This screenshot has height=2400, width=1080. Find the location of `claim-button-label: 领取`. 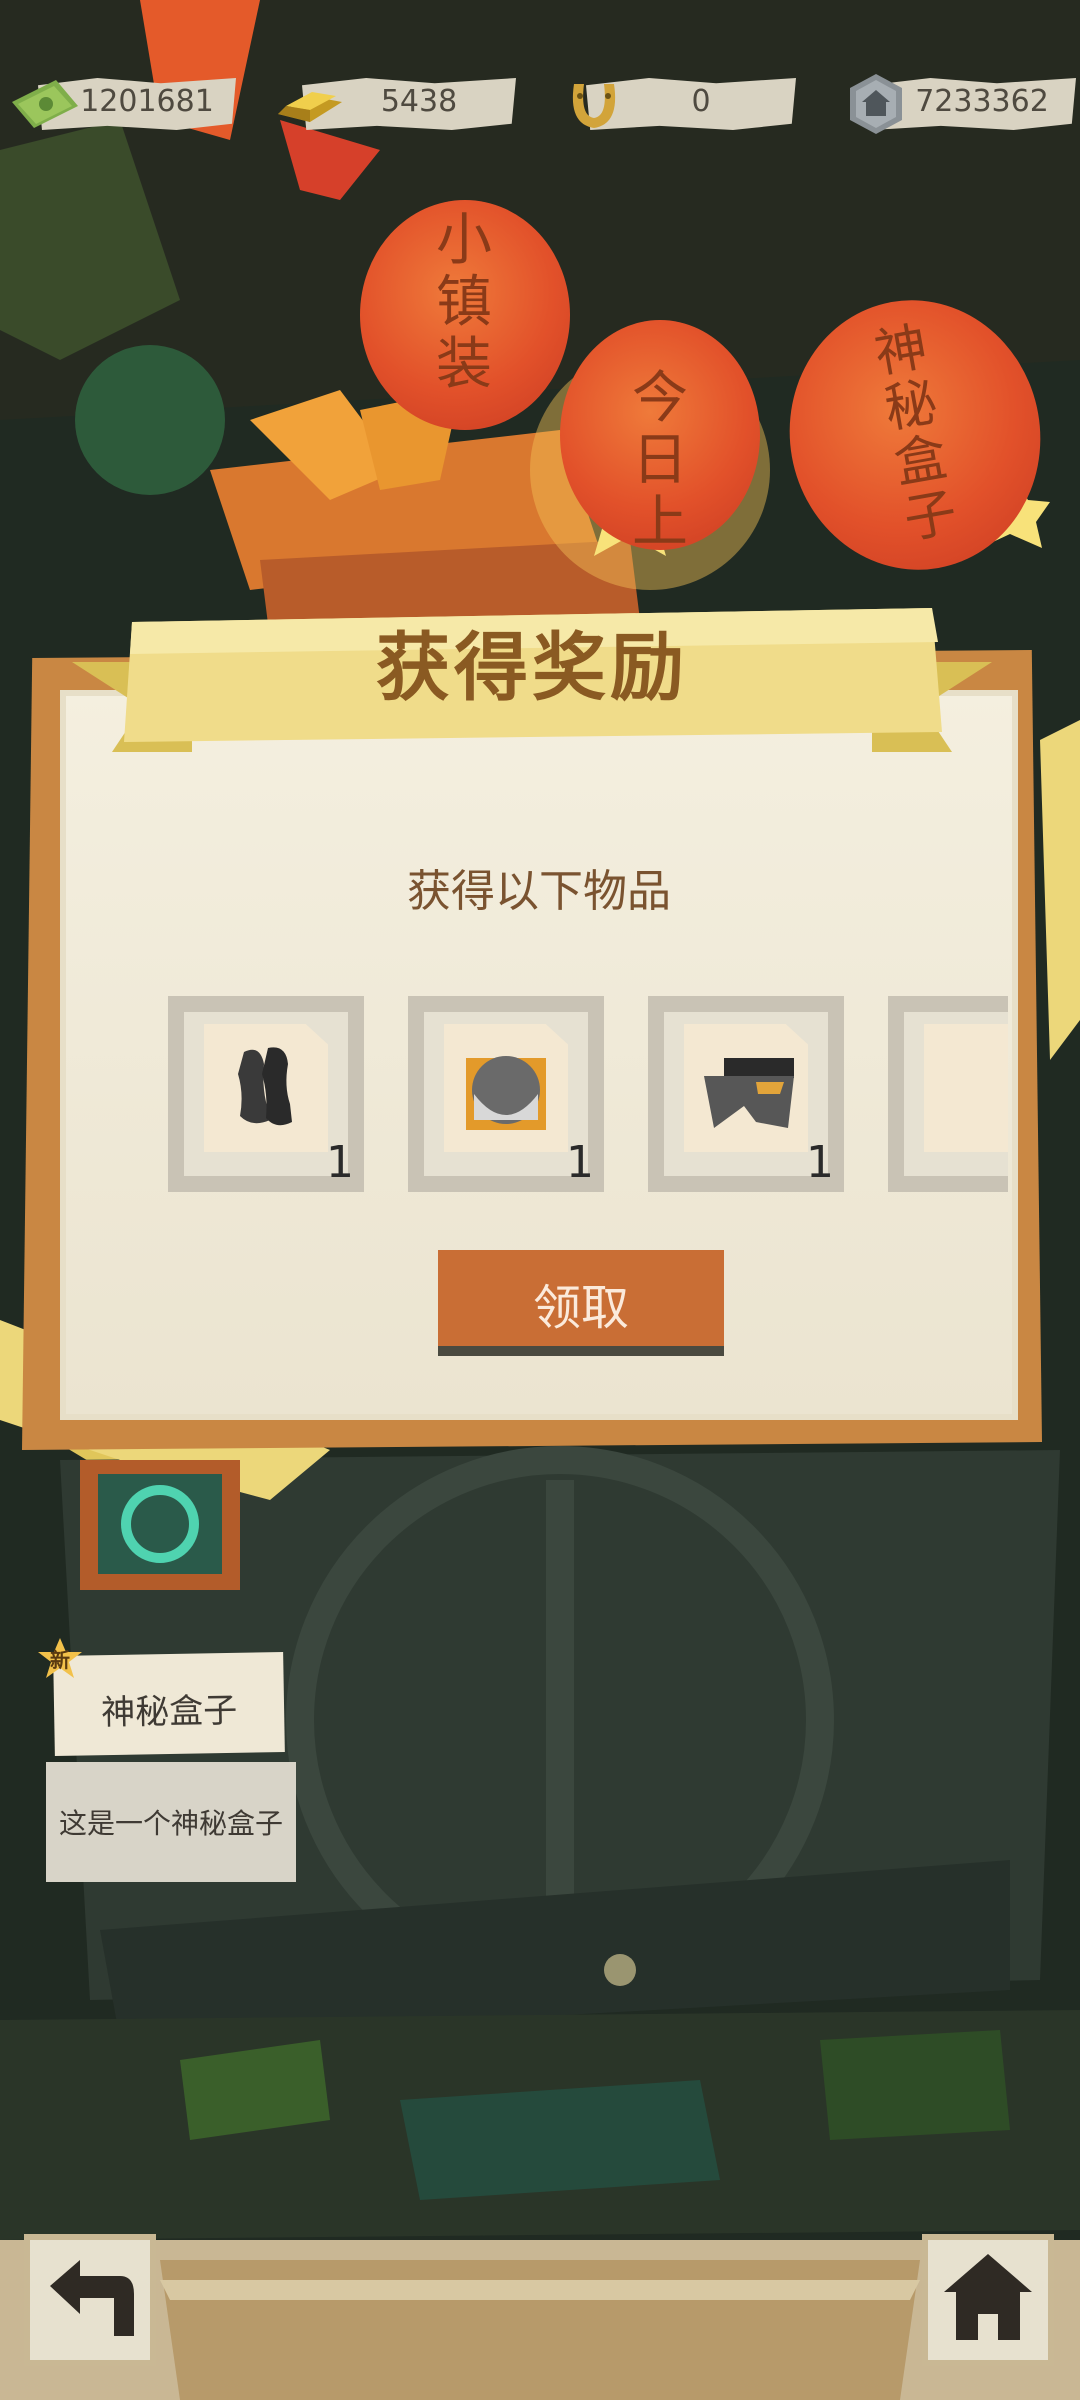

claim-button-label: 领取 is located at coordinates (580, 1308).